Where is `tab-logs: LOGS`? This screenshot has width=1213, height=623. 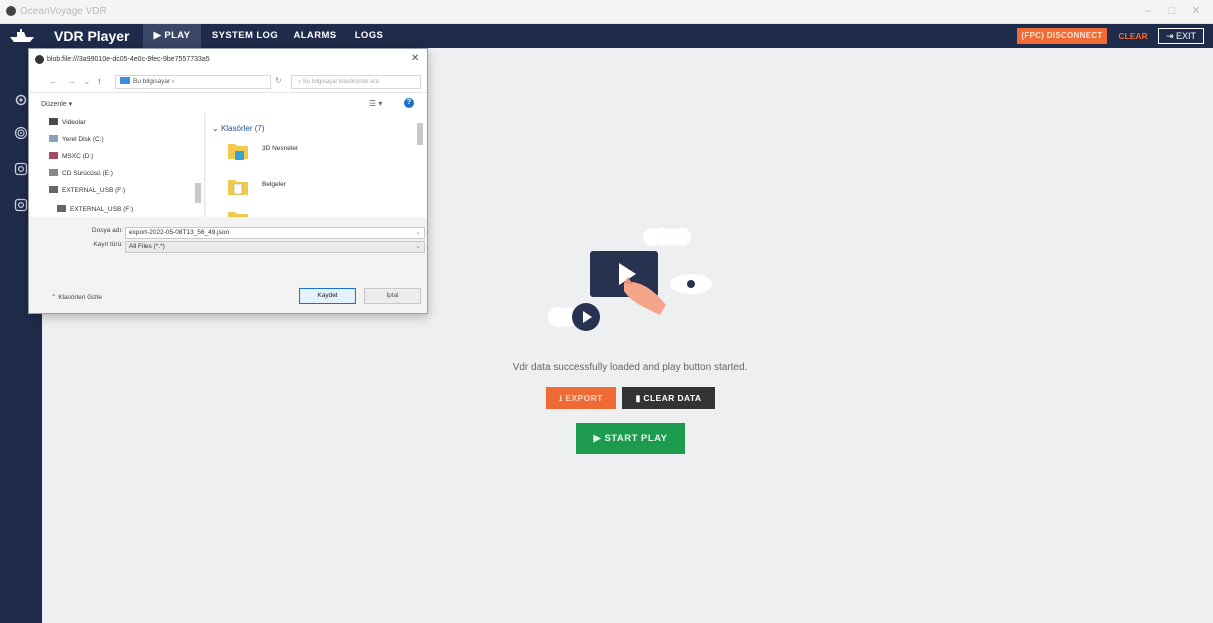 tab-logs: LOGS is located at coordinates (369, 36).